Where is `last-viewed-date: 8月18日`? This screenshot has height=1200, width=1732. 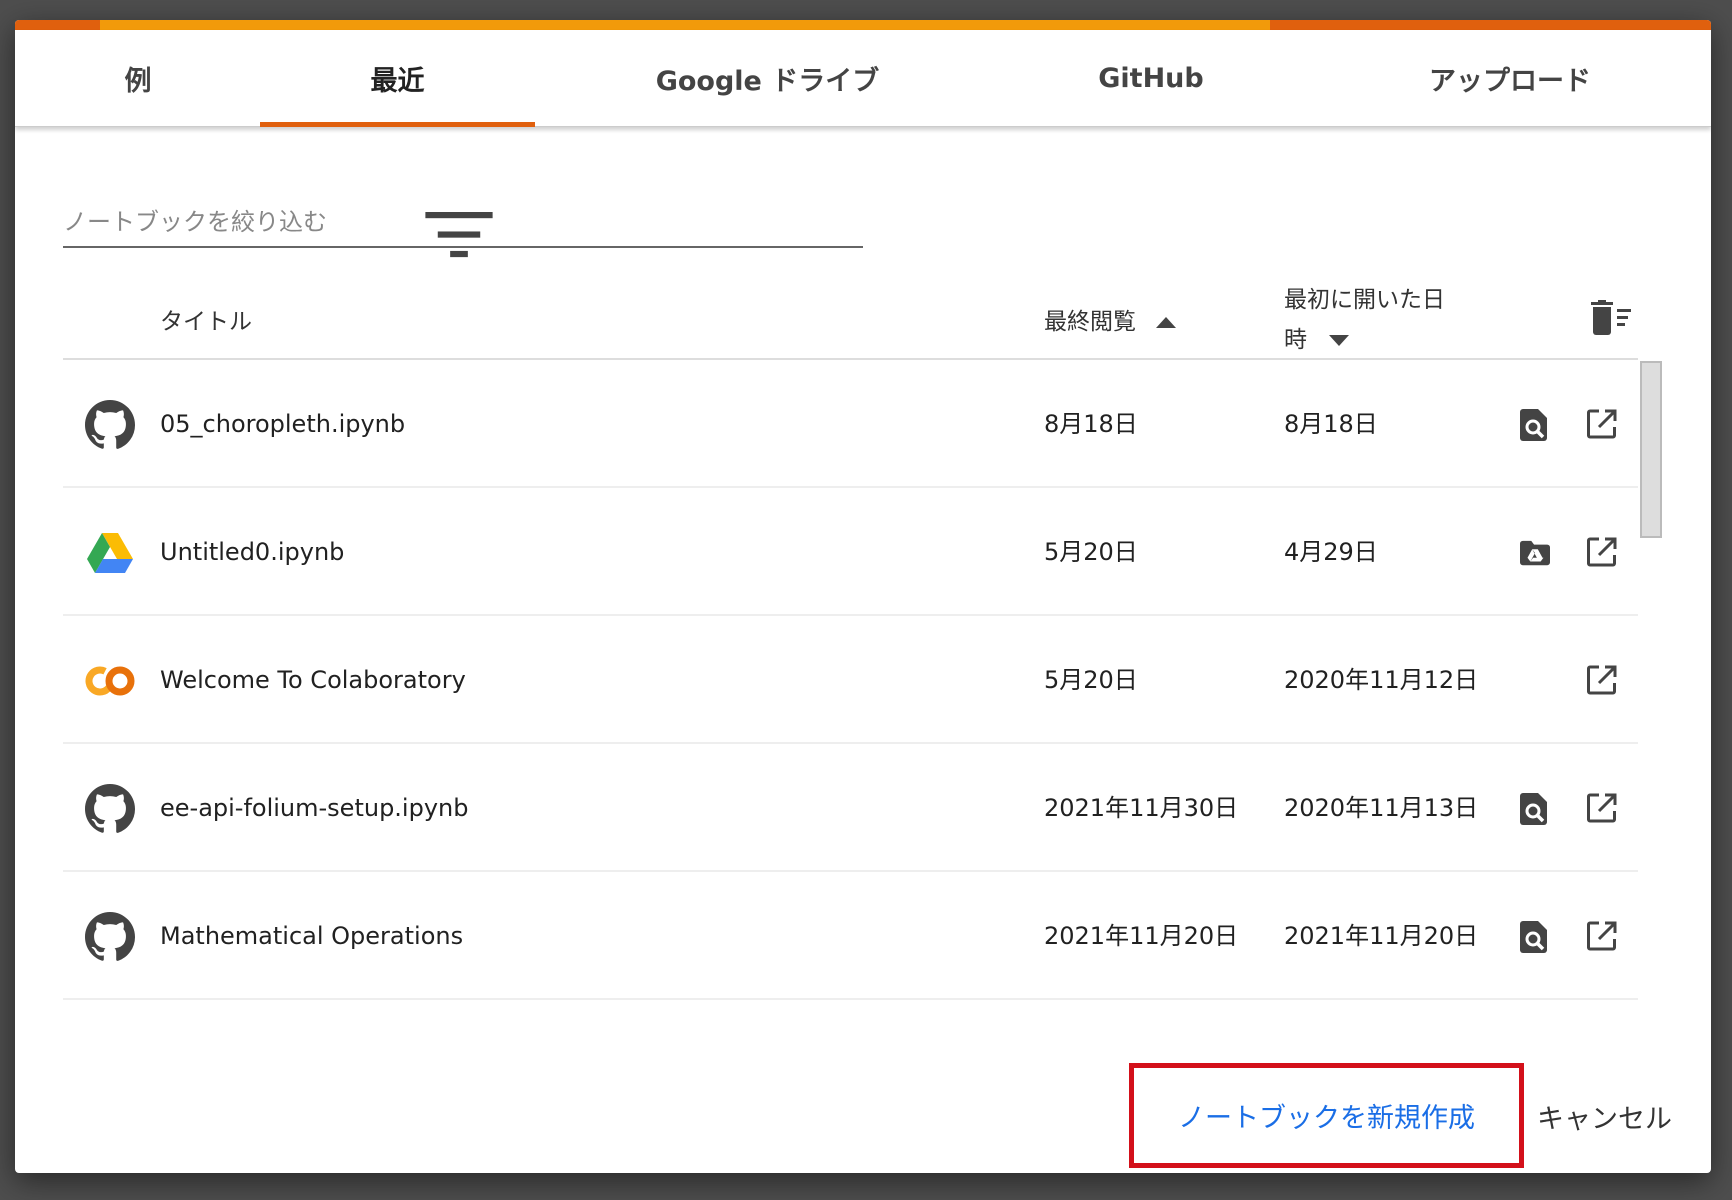
last-viewed-date: 8月18日 is located at coordinates (1091, 424).